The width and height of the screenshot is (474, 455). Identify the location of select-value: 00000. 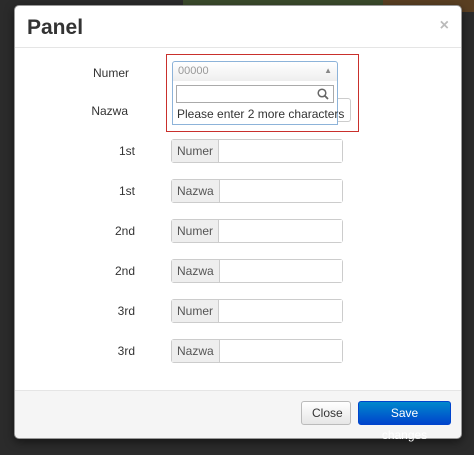
(193, 71).